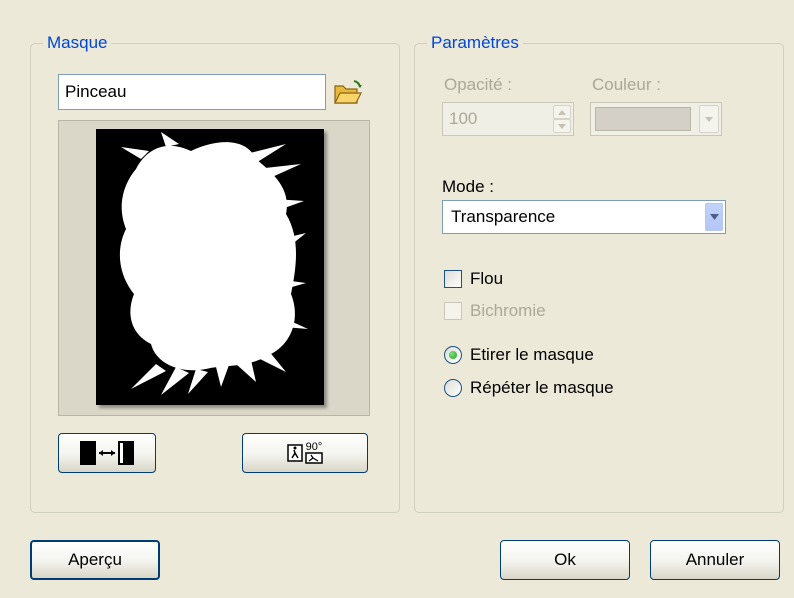 This screenshot has height=598, width=794. I want to click on color-dropdown-icon, so click(709, 119).